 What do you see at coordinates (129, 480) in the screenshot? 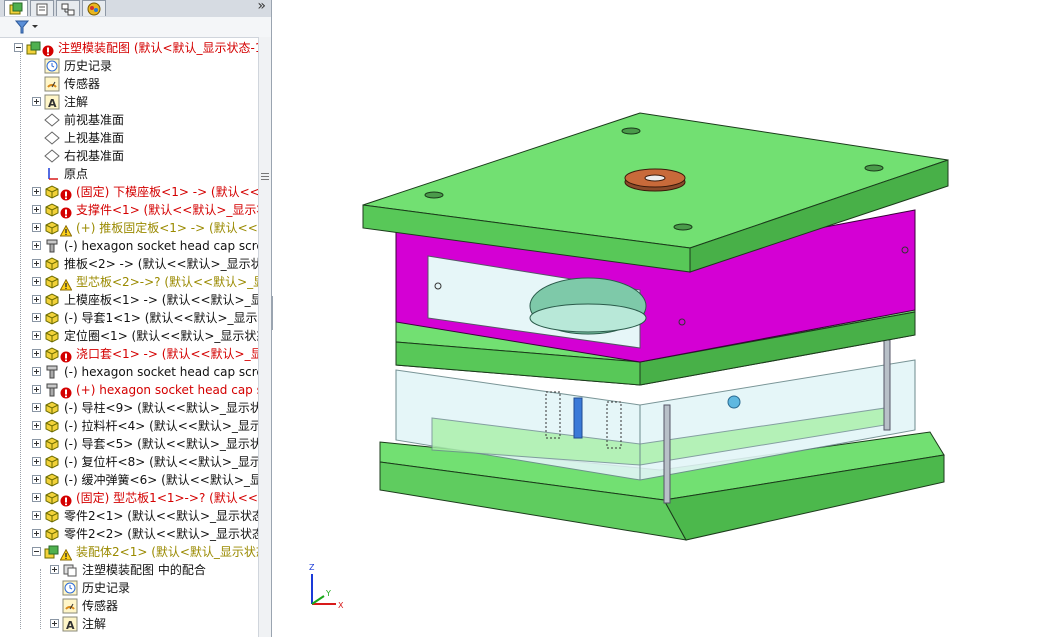
I see `feature-tree-item: (-) 缓冲弹簧<6> (默认<<默认>_显示状` at bounding box center [129, 480].